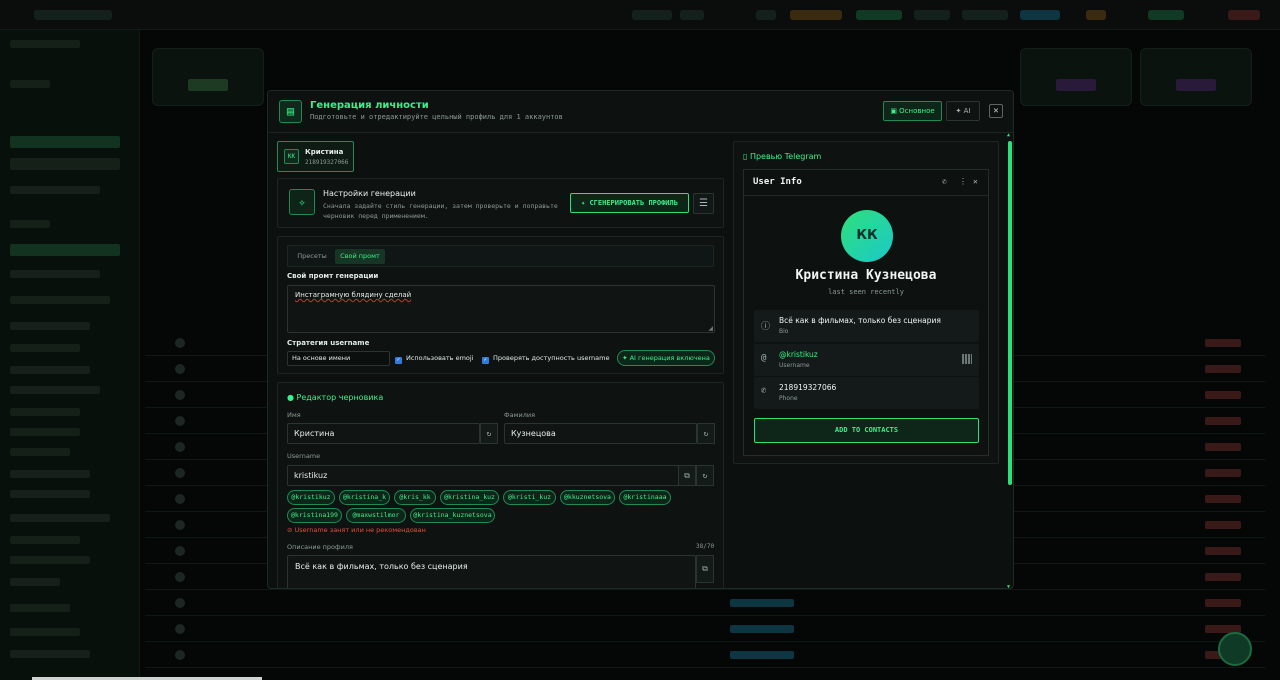 This screenshot has height=680, width=1280. Describe the element at coordinates (338, 358) in the screenshot. I see `username-strategy-select: На основе имени` at that location.